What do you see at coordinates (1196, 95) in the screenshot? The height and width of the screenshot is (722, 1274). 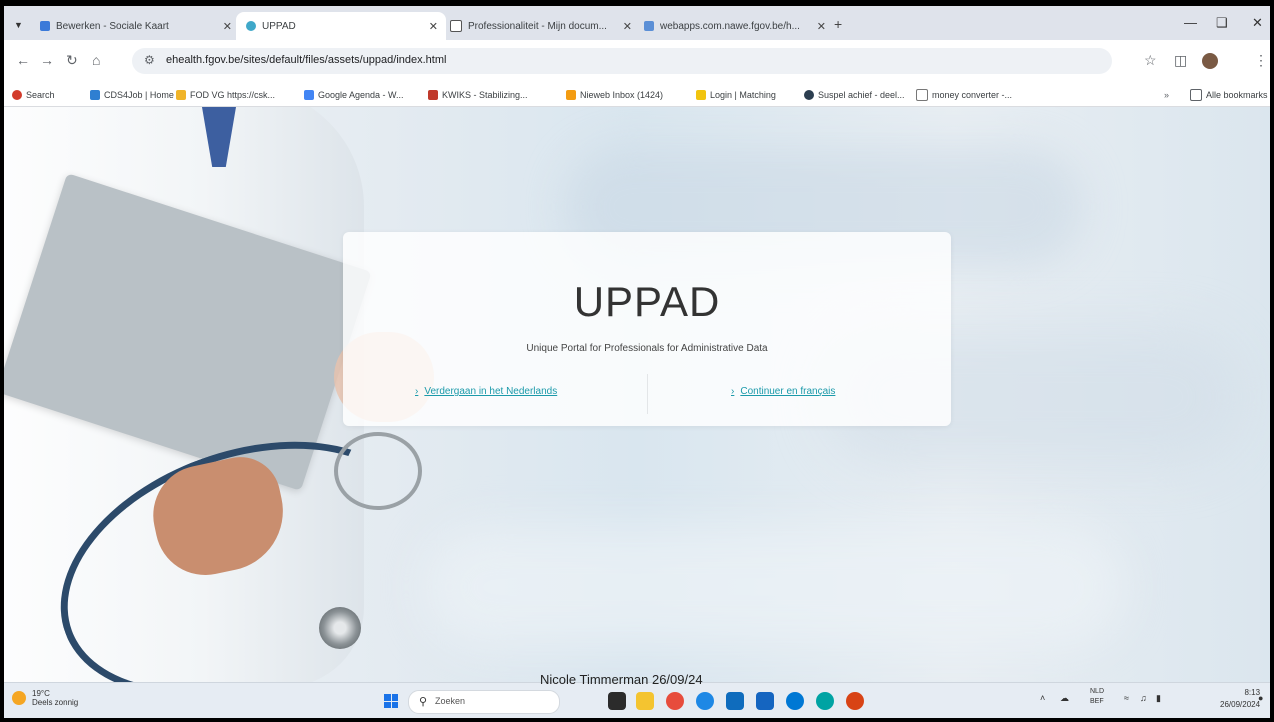 I see `folder-icon` at bounding box center [1196, 95].